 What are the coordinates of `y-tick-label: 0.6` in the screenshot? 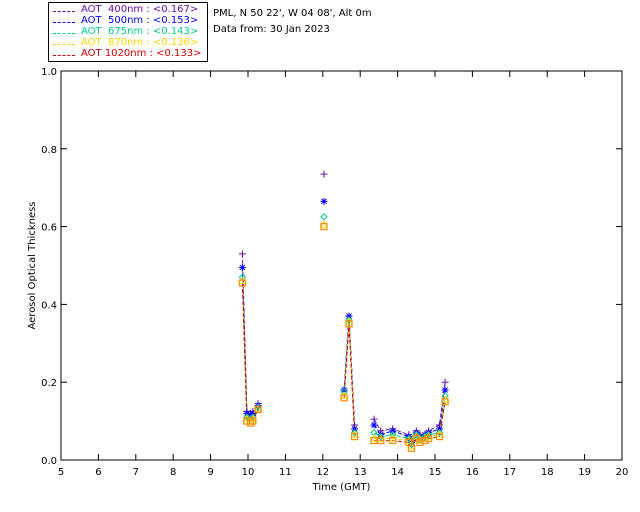 It's located at (49, 228).